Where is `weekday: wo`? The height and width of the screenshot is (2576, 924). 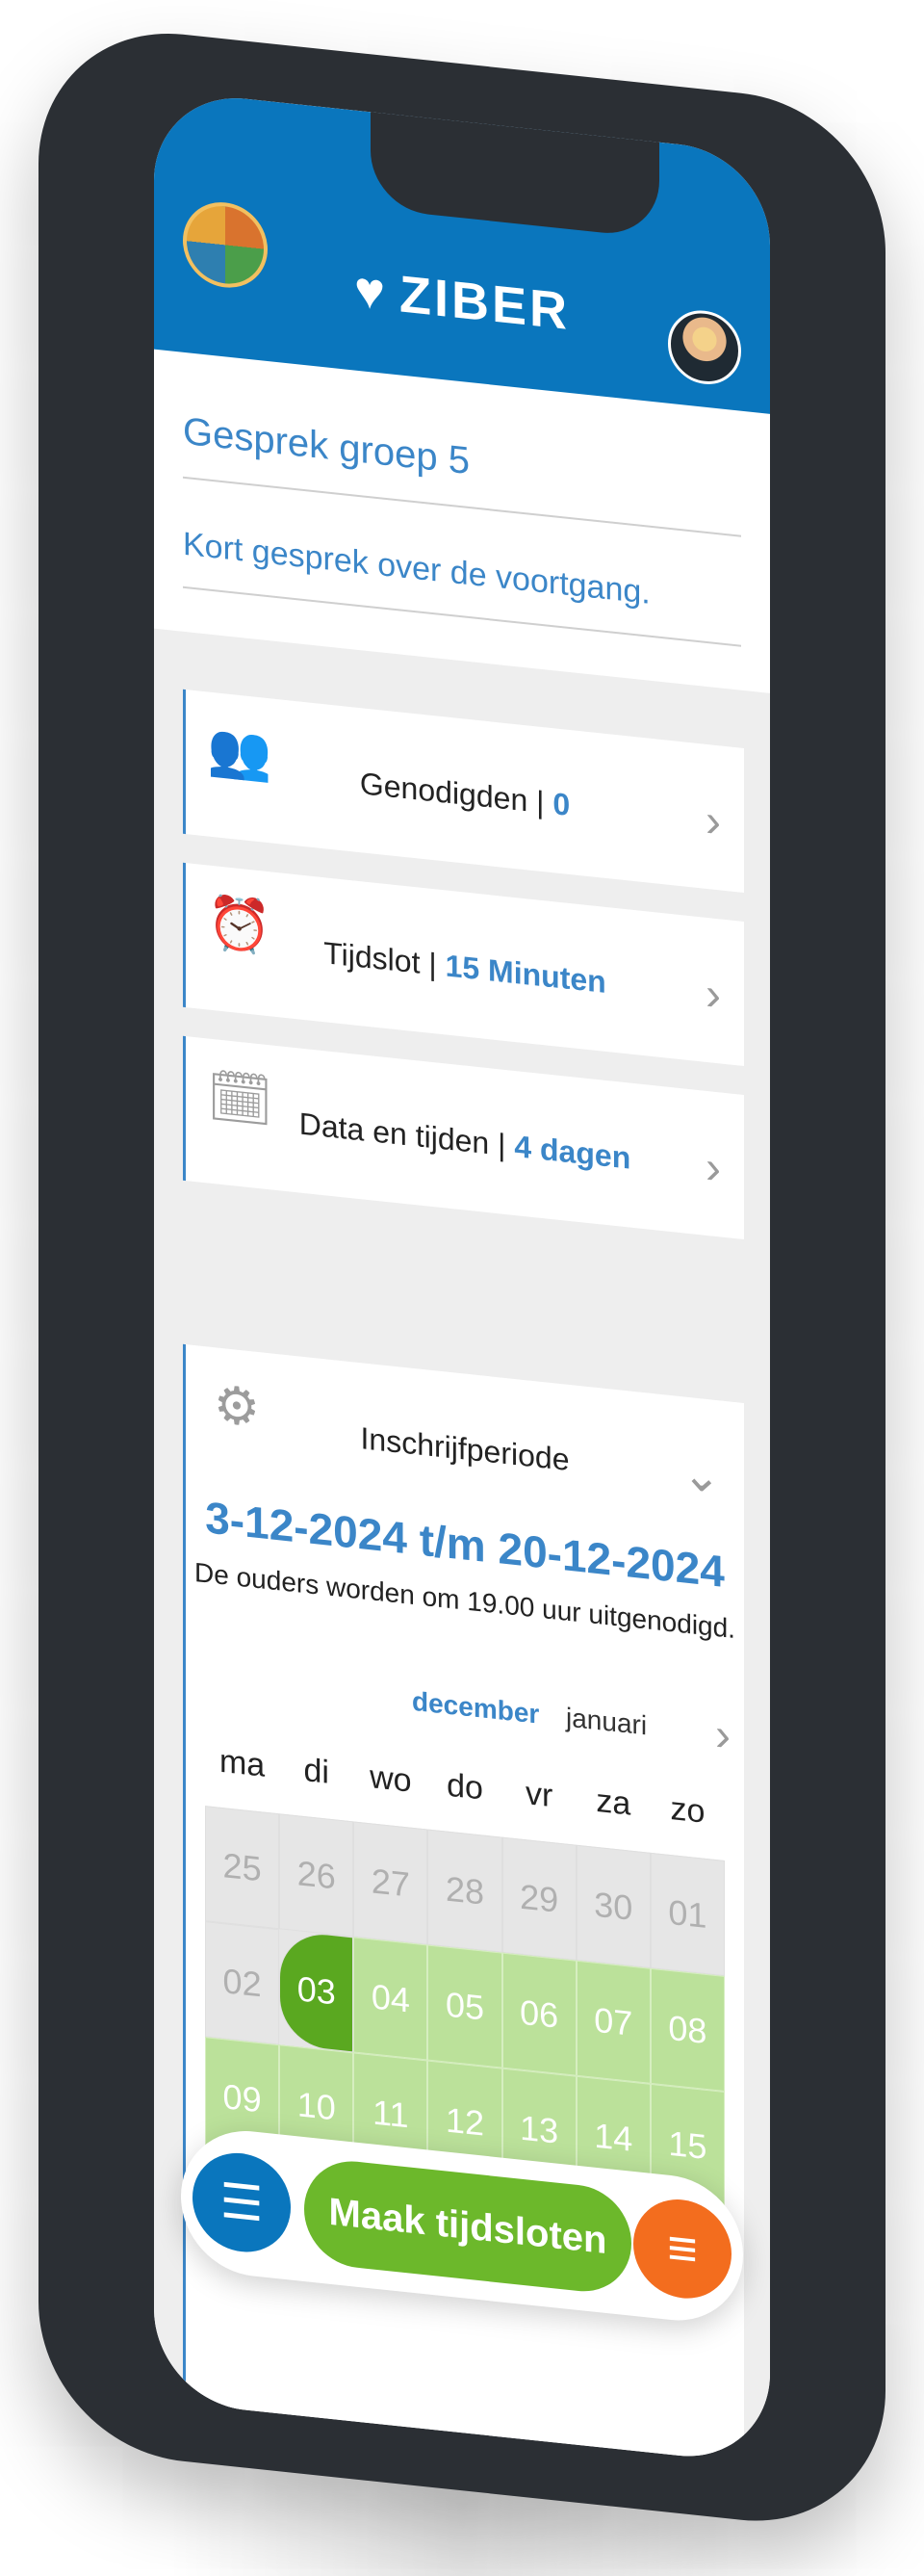
weekday: wo is located at coordinates (391, 1779).